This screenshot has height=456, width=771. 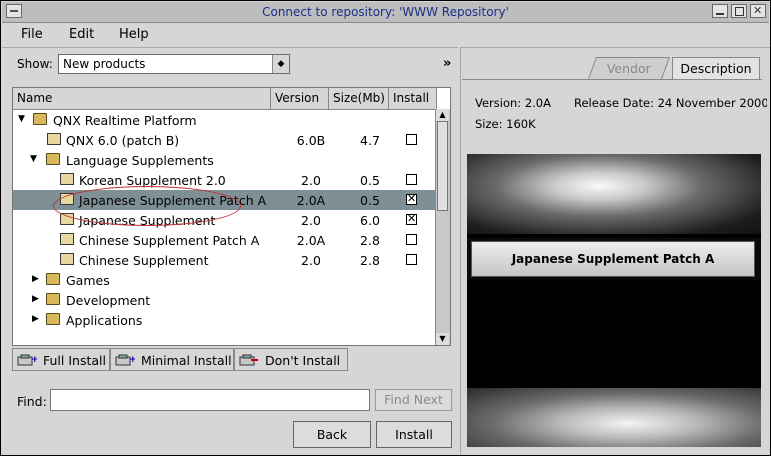 What do you see at coordinates (359, 98) in the screenshot?
I see `column-size: Size(Mb)` at bounding box center [359, 98].